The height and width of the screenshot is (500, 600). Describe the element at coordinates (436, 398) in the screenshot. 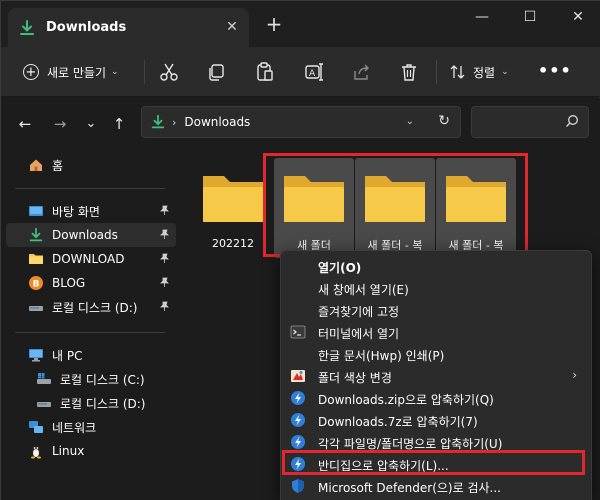

I see `menu-item-zip-compress: Downloads.zip으로 압축하기(Q)` at that location.